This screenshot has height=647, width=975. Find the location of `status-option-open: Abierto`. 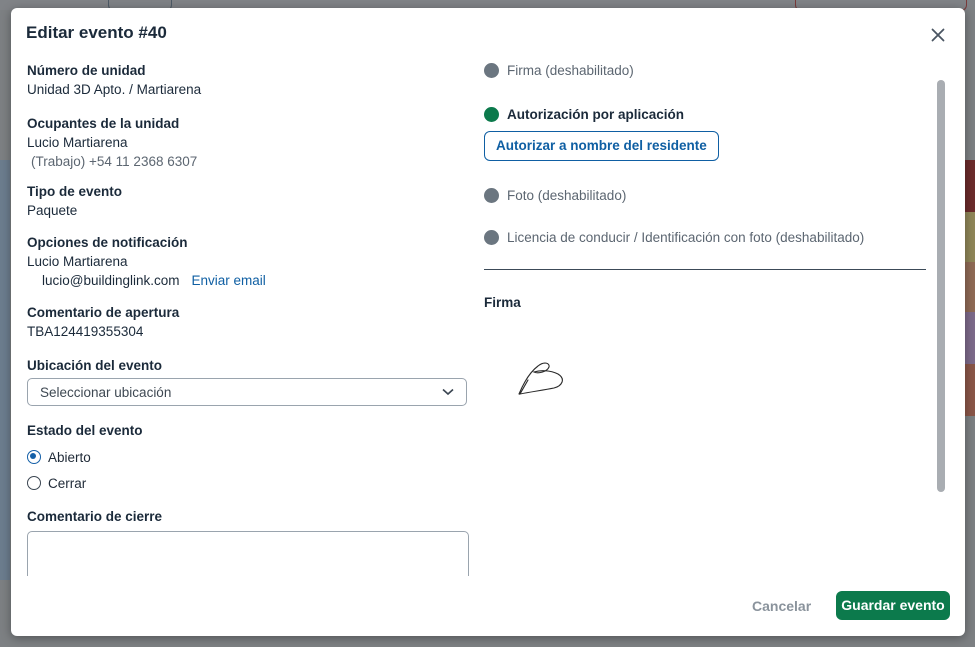

status-option-open: Abierto is located at coordinates (249, 457).